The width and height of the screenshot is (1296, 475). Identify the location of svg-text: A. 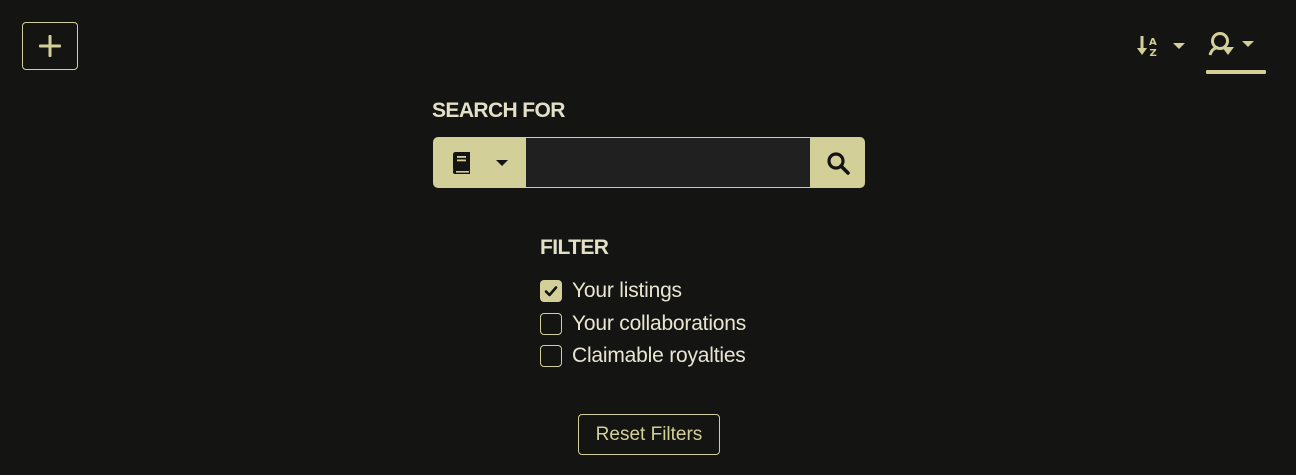
(1153, 42).